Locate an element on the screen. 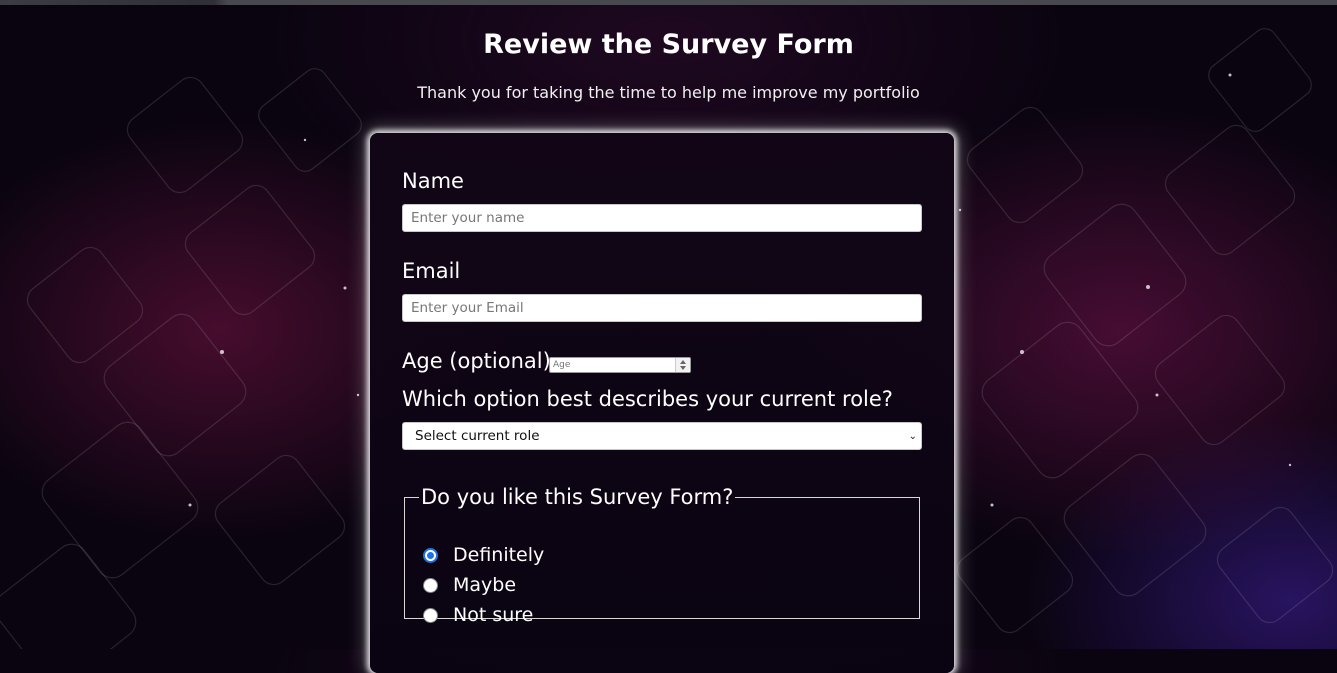 The height and width of the screenshot is (673, 1337). age-input is located at coordinates (620, 365).